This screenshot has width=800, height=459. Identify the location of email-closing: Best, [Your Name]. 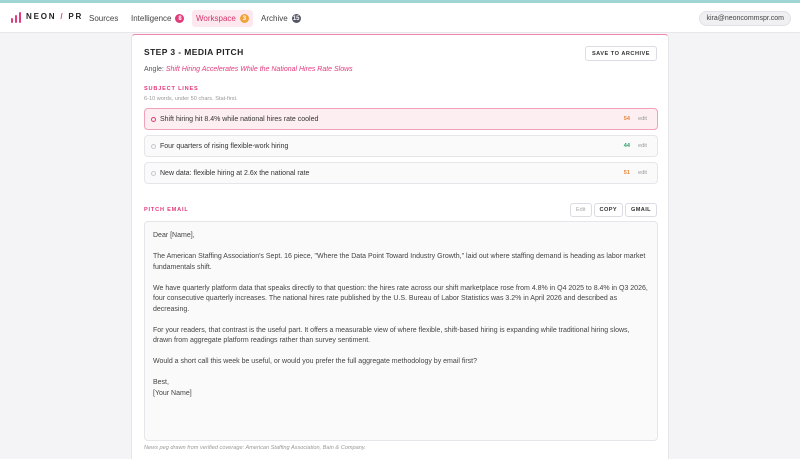
(401, 388).